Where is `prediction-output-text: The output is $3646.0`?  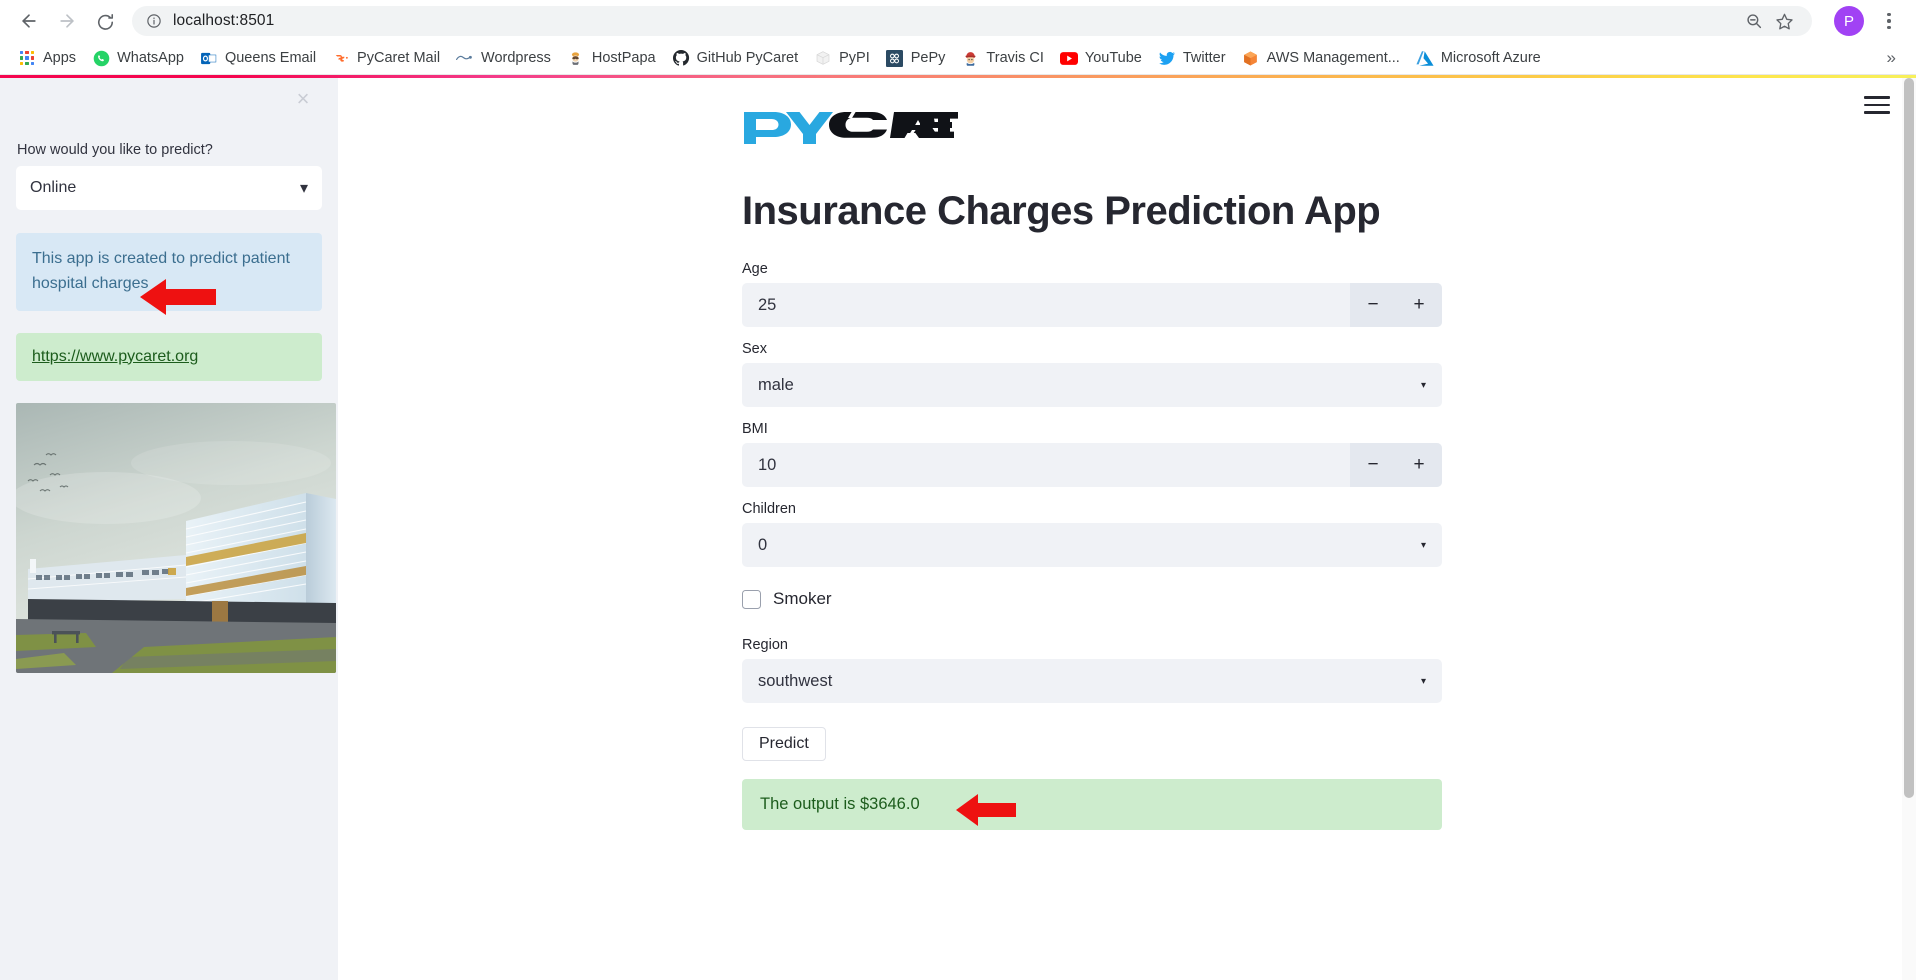
prediction-output-text: The output is $3646.0 is located at coordinates (840, 804).